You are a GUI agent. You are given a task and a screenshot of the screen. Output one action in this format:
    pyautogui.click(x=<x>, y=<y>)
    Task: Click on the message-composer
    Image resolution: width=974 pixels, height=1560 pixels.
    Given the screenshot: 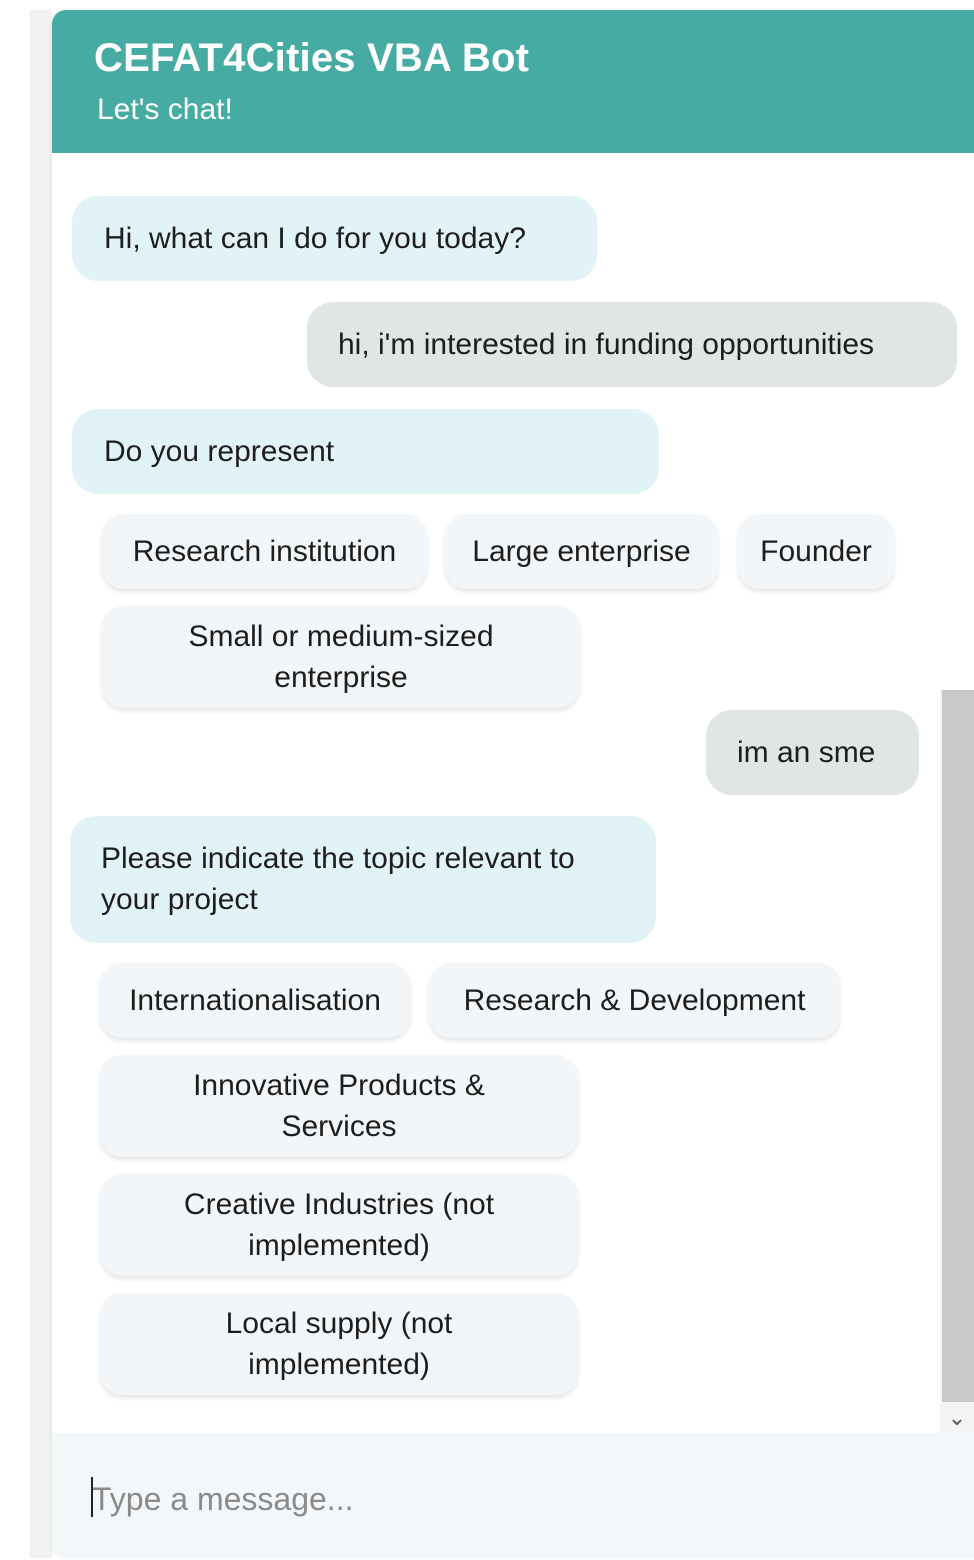 What is the action you would take?
    pyautogui.click(x=513, y=1495)
    